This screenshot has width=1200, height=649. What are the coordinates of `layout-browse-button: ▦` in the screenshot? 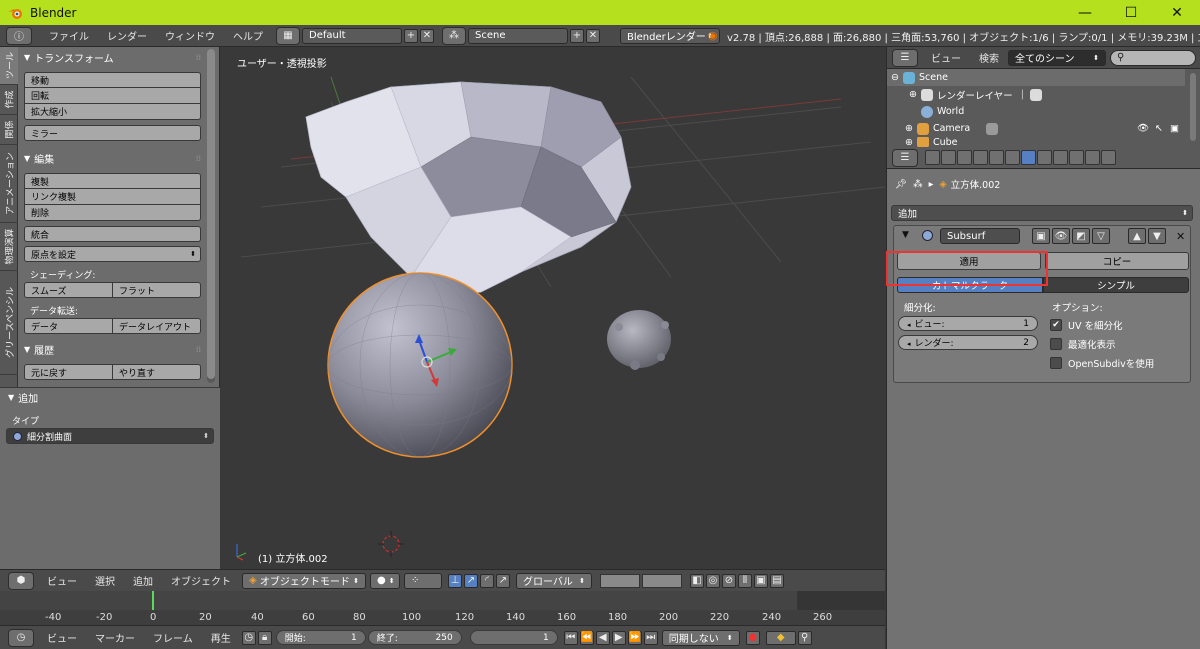 It's located at (288, 35).